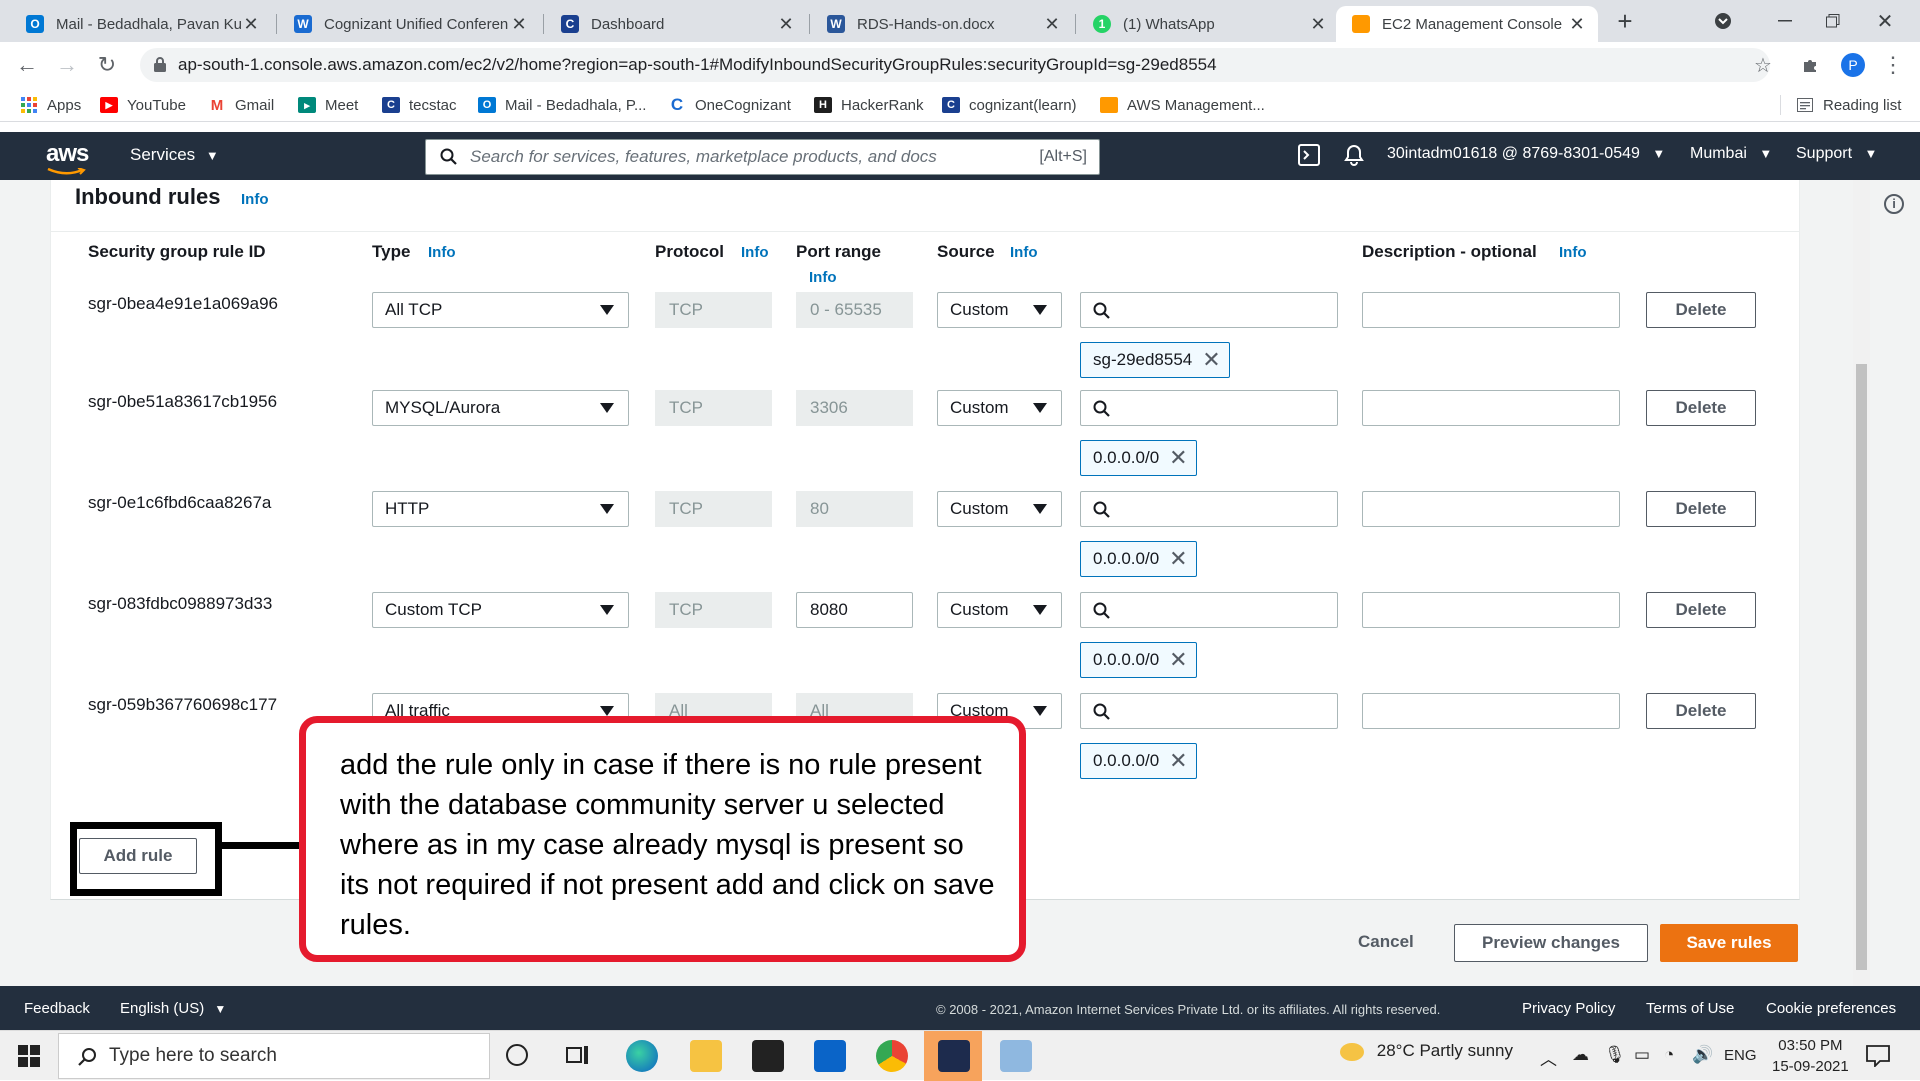 This screenshot has width=1920, height=1081. Describe the element at coordinates (1833, 21) in the screenshot. I see `restore-icon` at that location.